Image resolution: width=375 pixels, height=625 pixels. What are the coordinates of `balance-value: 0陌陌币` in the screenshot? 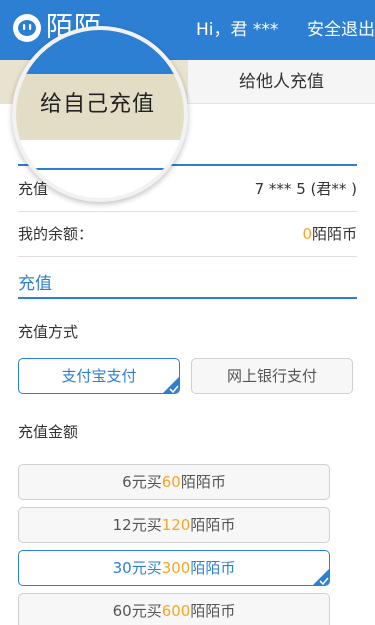 It's located at (329, 234).